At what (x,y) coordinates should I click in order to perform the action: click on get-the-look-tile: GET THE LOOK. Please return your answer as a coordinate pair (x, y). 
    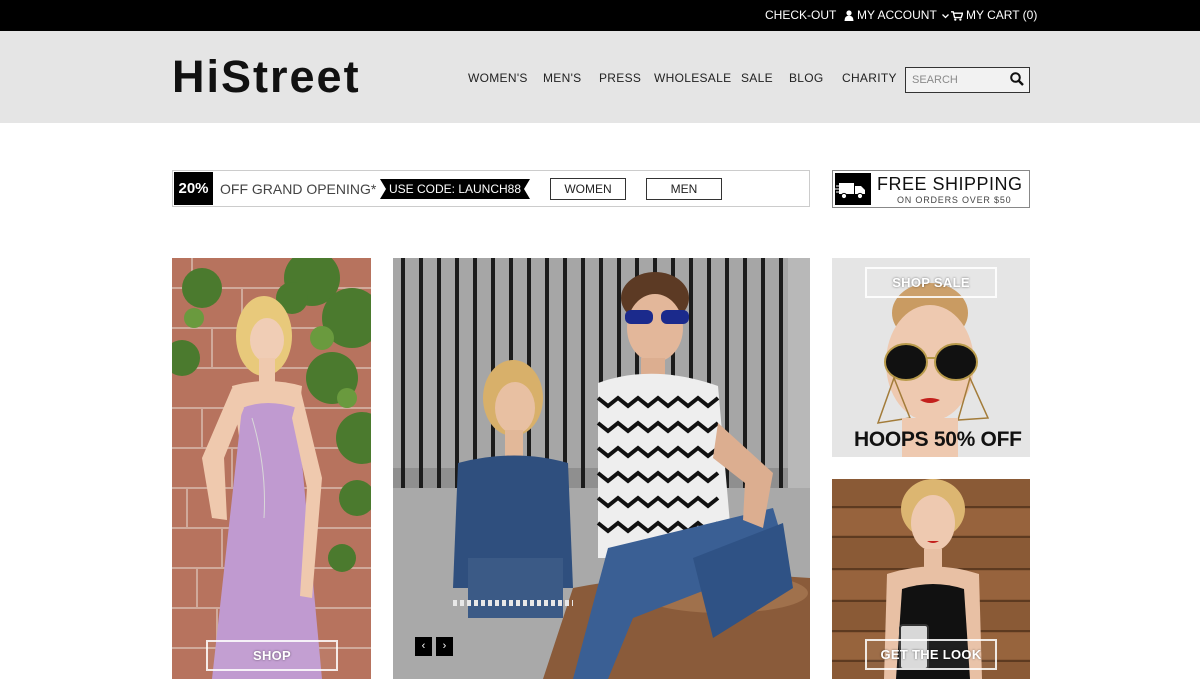
    Looking at the image, I should click on (931, 579).